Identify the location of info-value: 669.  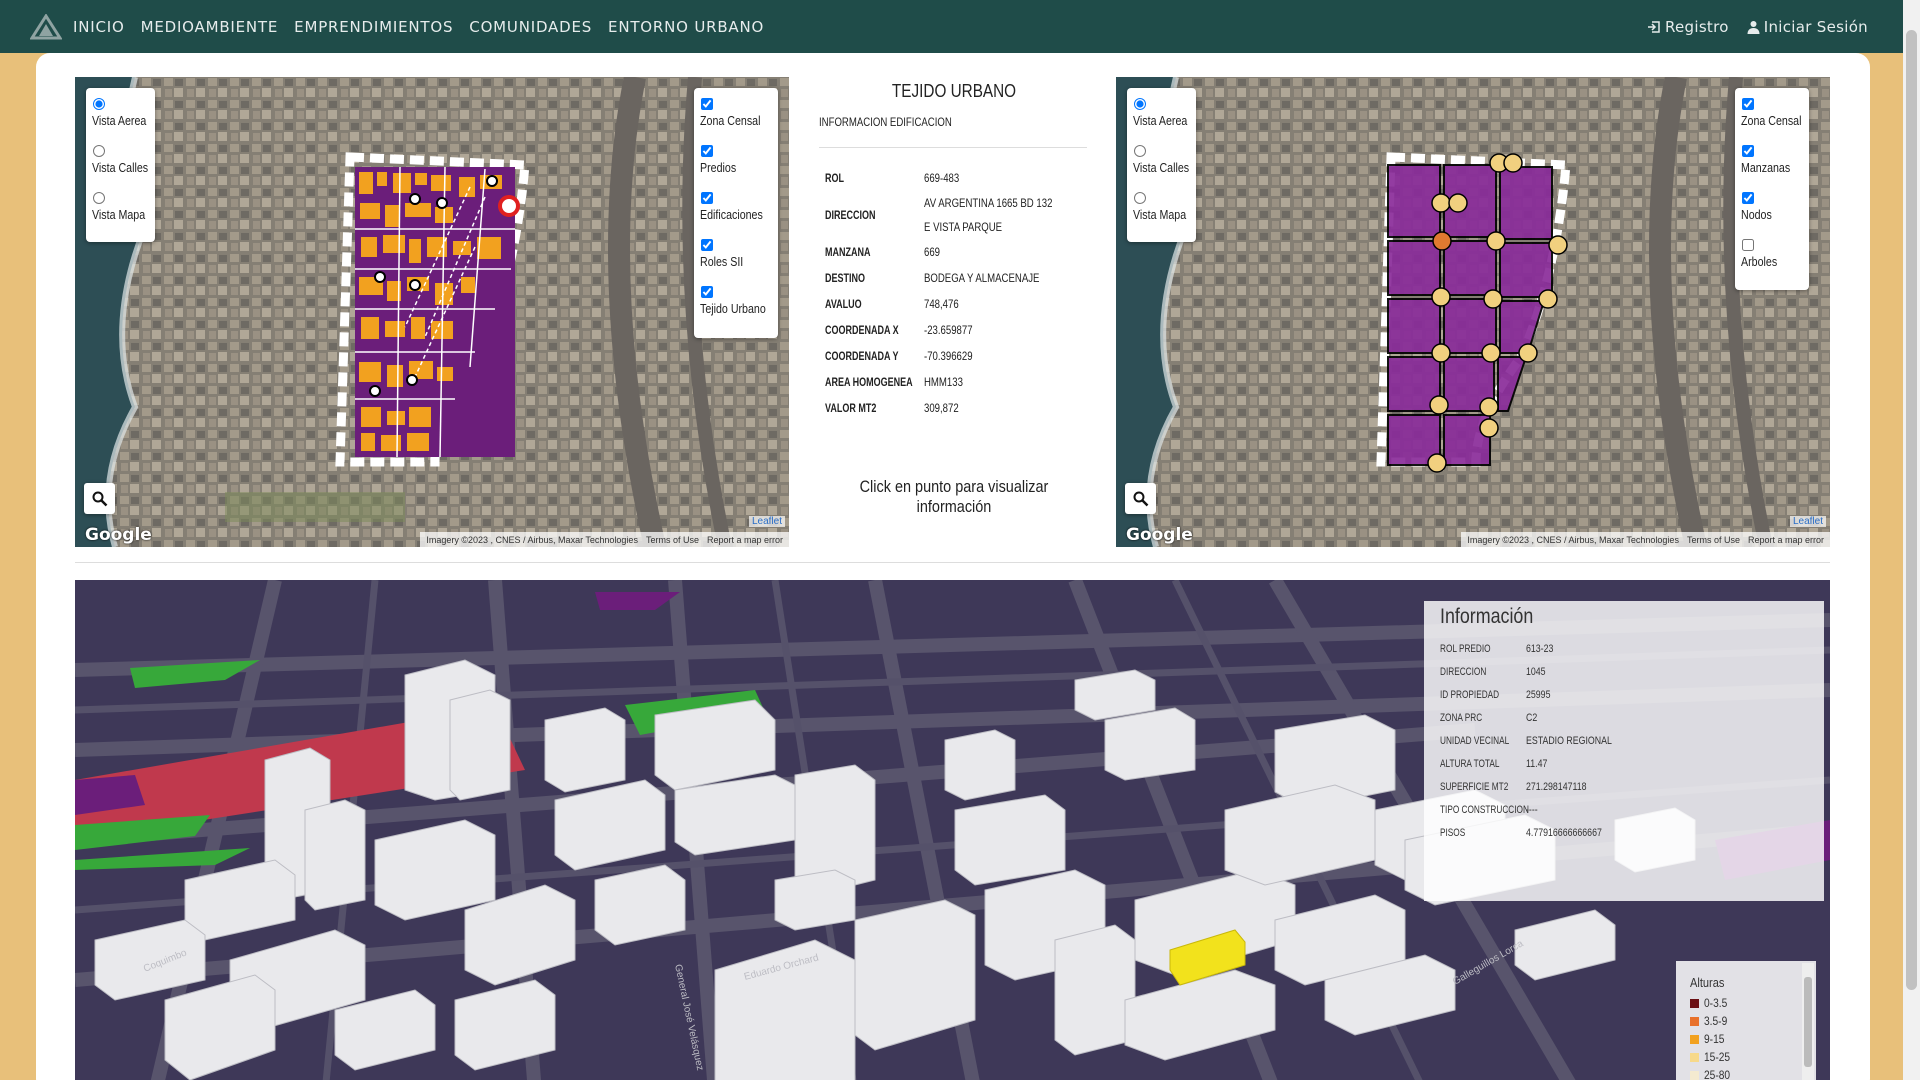
(932, 252).